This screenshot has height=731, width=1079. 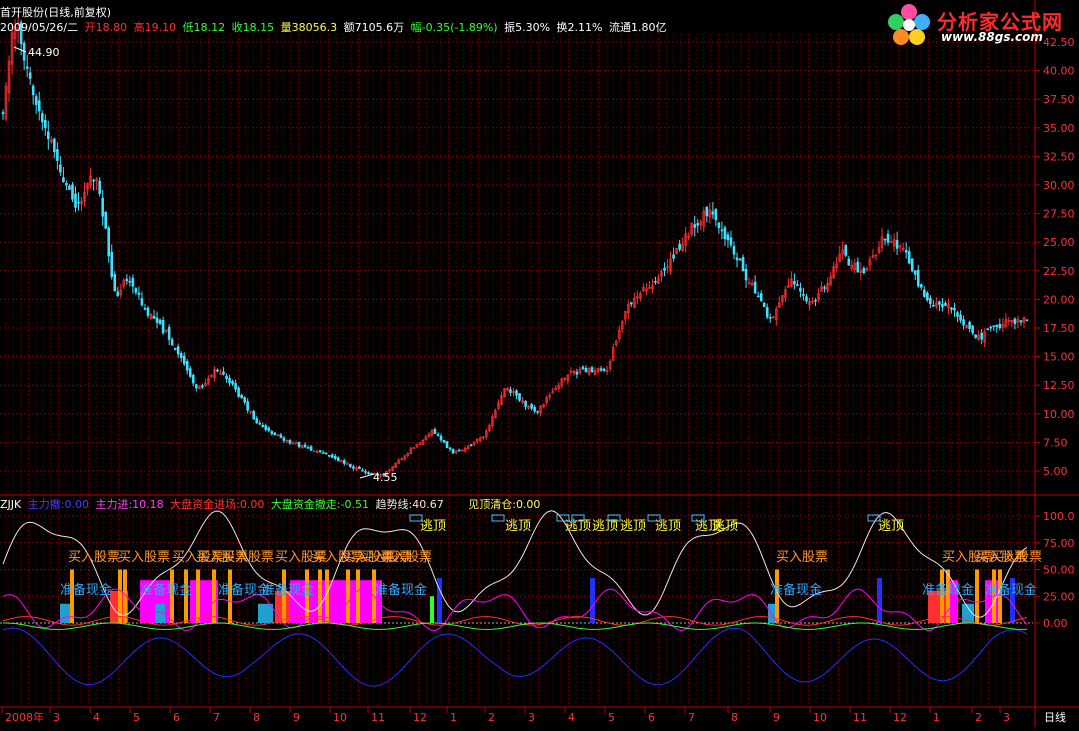 I want to click on quote-open: 开18.80, so click(x=106, y=27).